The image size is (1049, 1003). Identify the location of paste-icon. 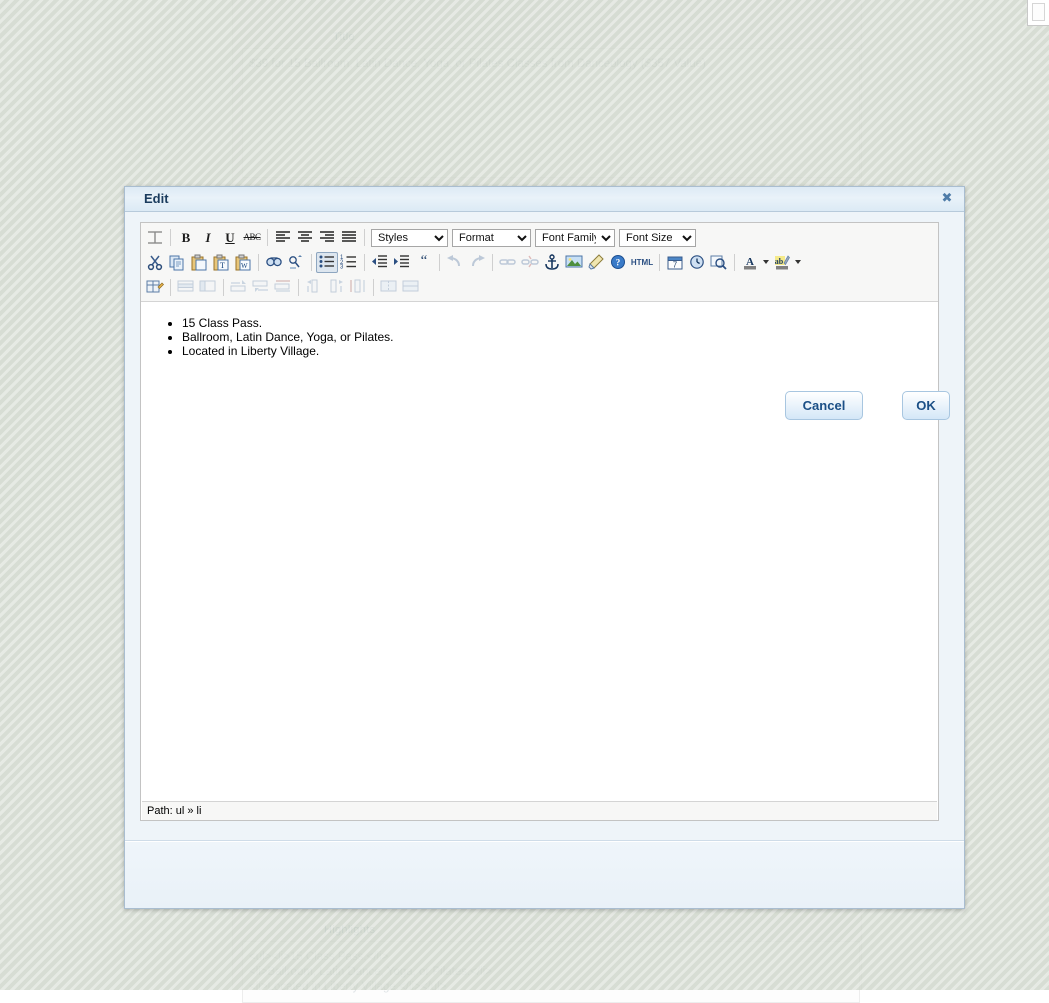
(199, 262).